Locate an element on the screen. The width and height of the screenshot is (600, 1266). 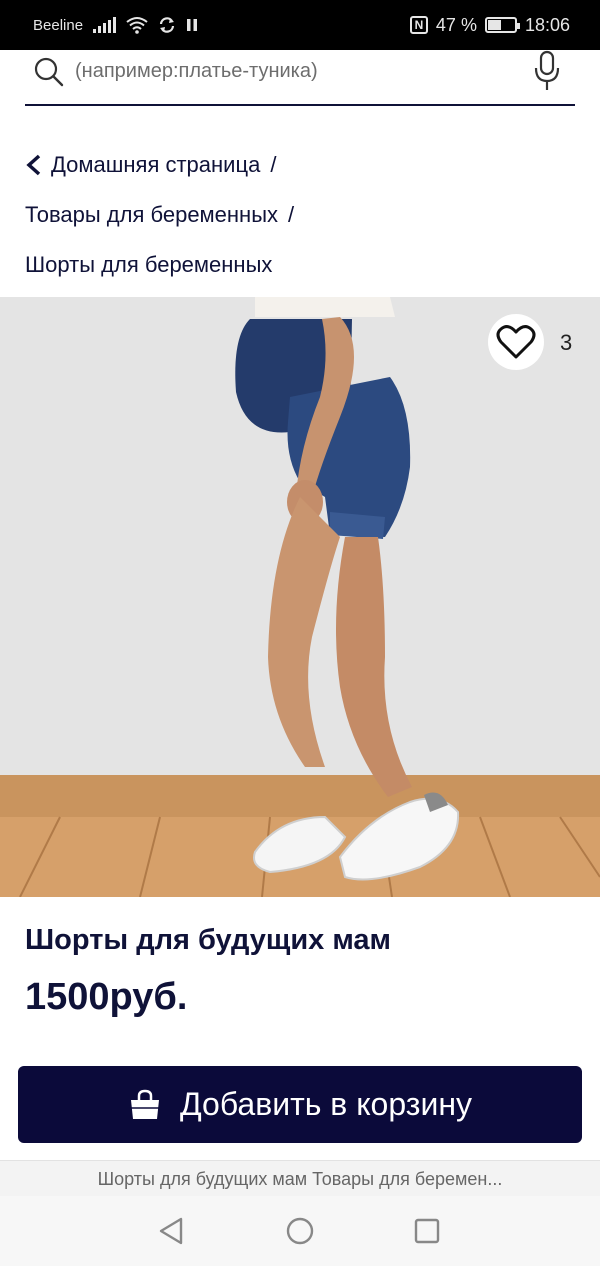
status-bar-right: N 47 % 18:06 is located at coordinates (489, 25).